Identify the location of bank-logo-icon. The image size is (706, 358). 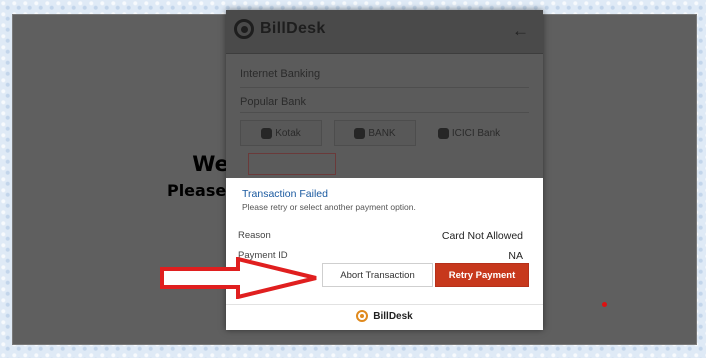
(360, 133).